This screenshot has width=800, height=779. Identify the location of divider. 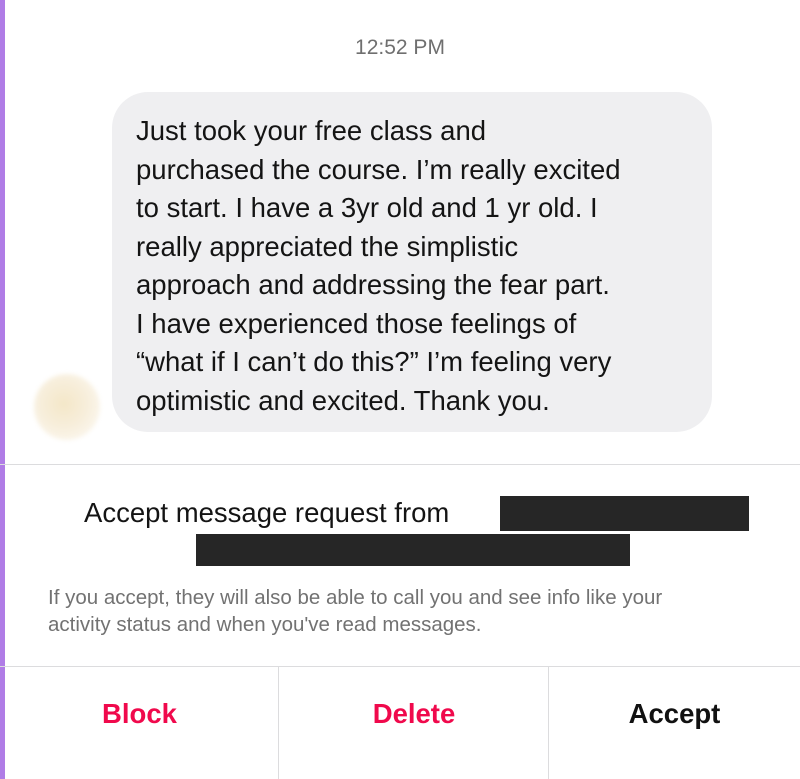
(400, 464).